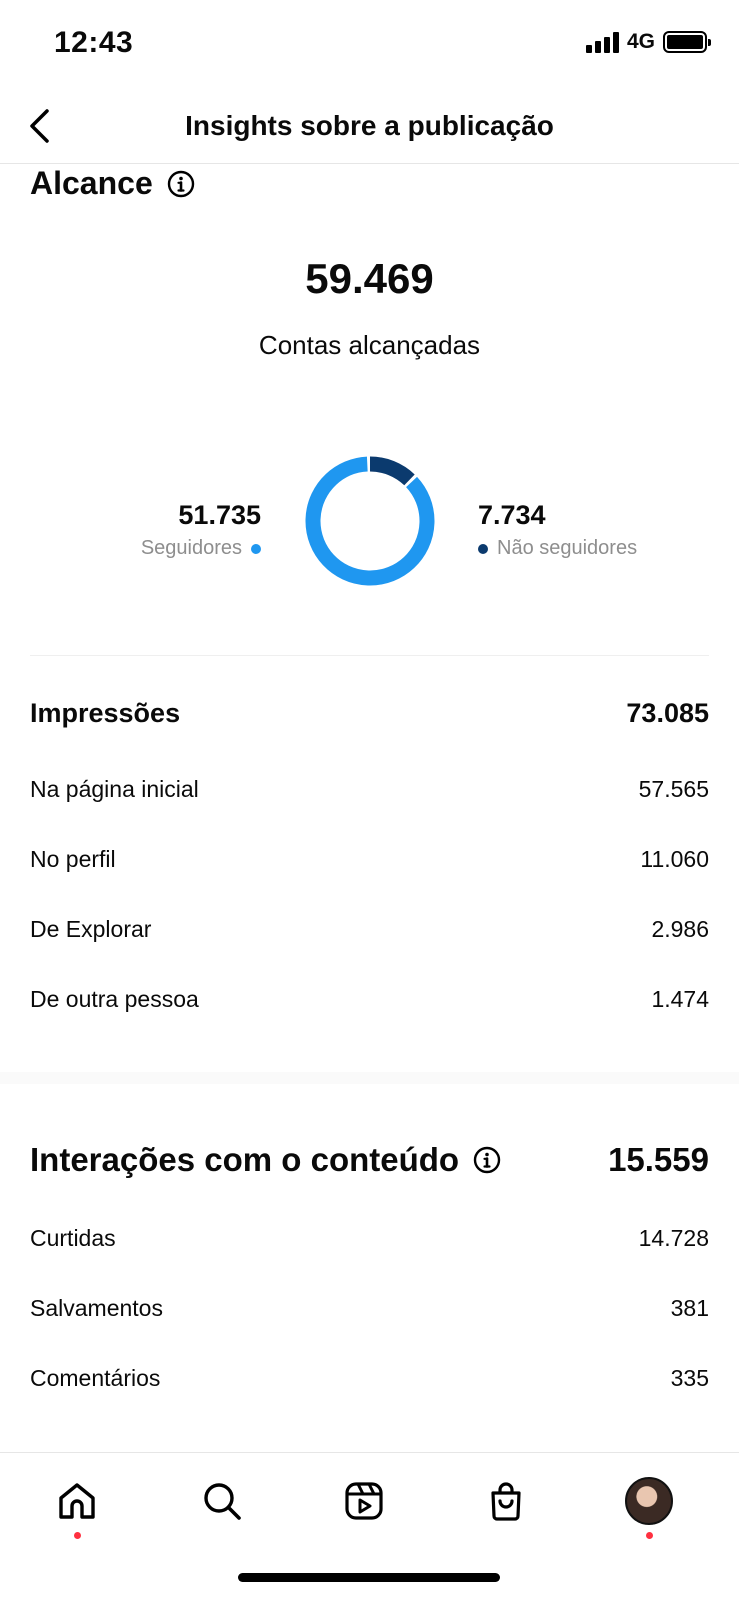 This screenshot has height=1600, width=739. I want to click on impressions-title: Impressões, so click(105, 712).